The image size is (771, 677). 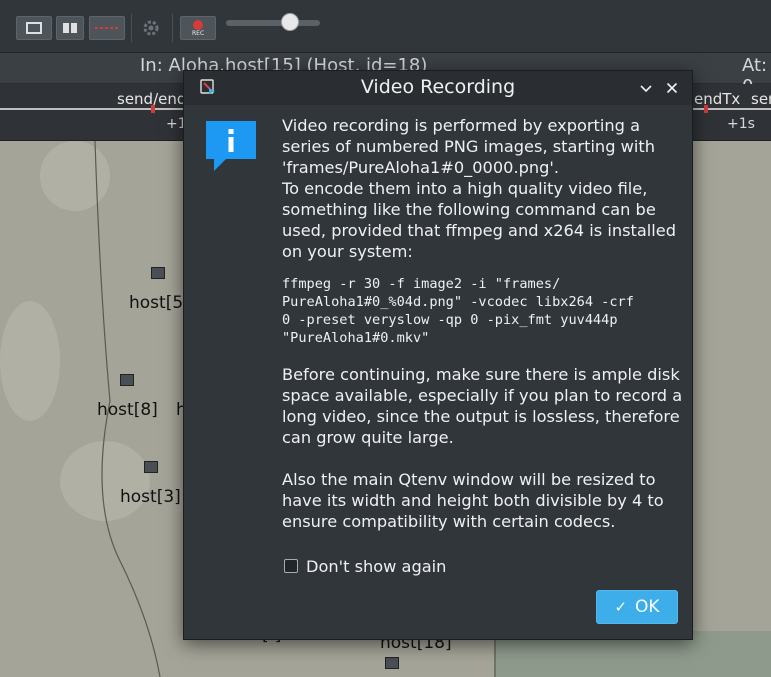 What do you see at coordinates (198, 33) in the screenshot?
I see `record-label: REC` at bounding box center [198, 33].